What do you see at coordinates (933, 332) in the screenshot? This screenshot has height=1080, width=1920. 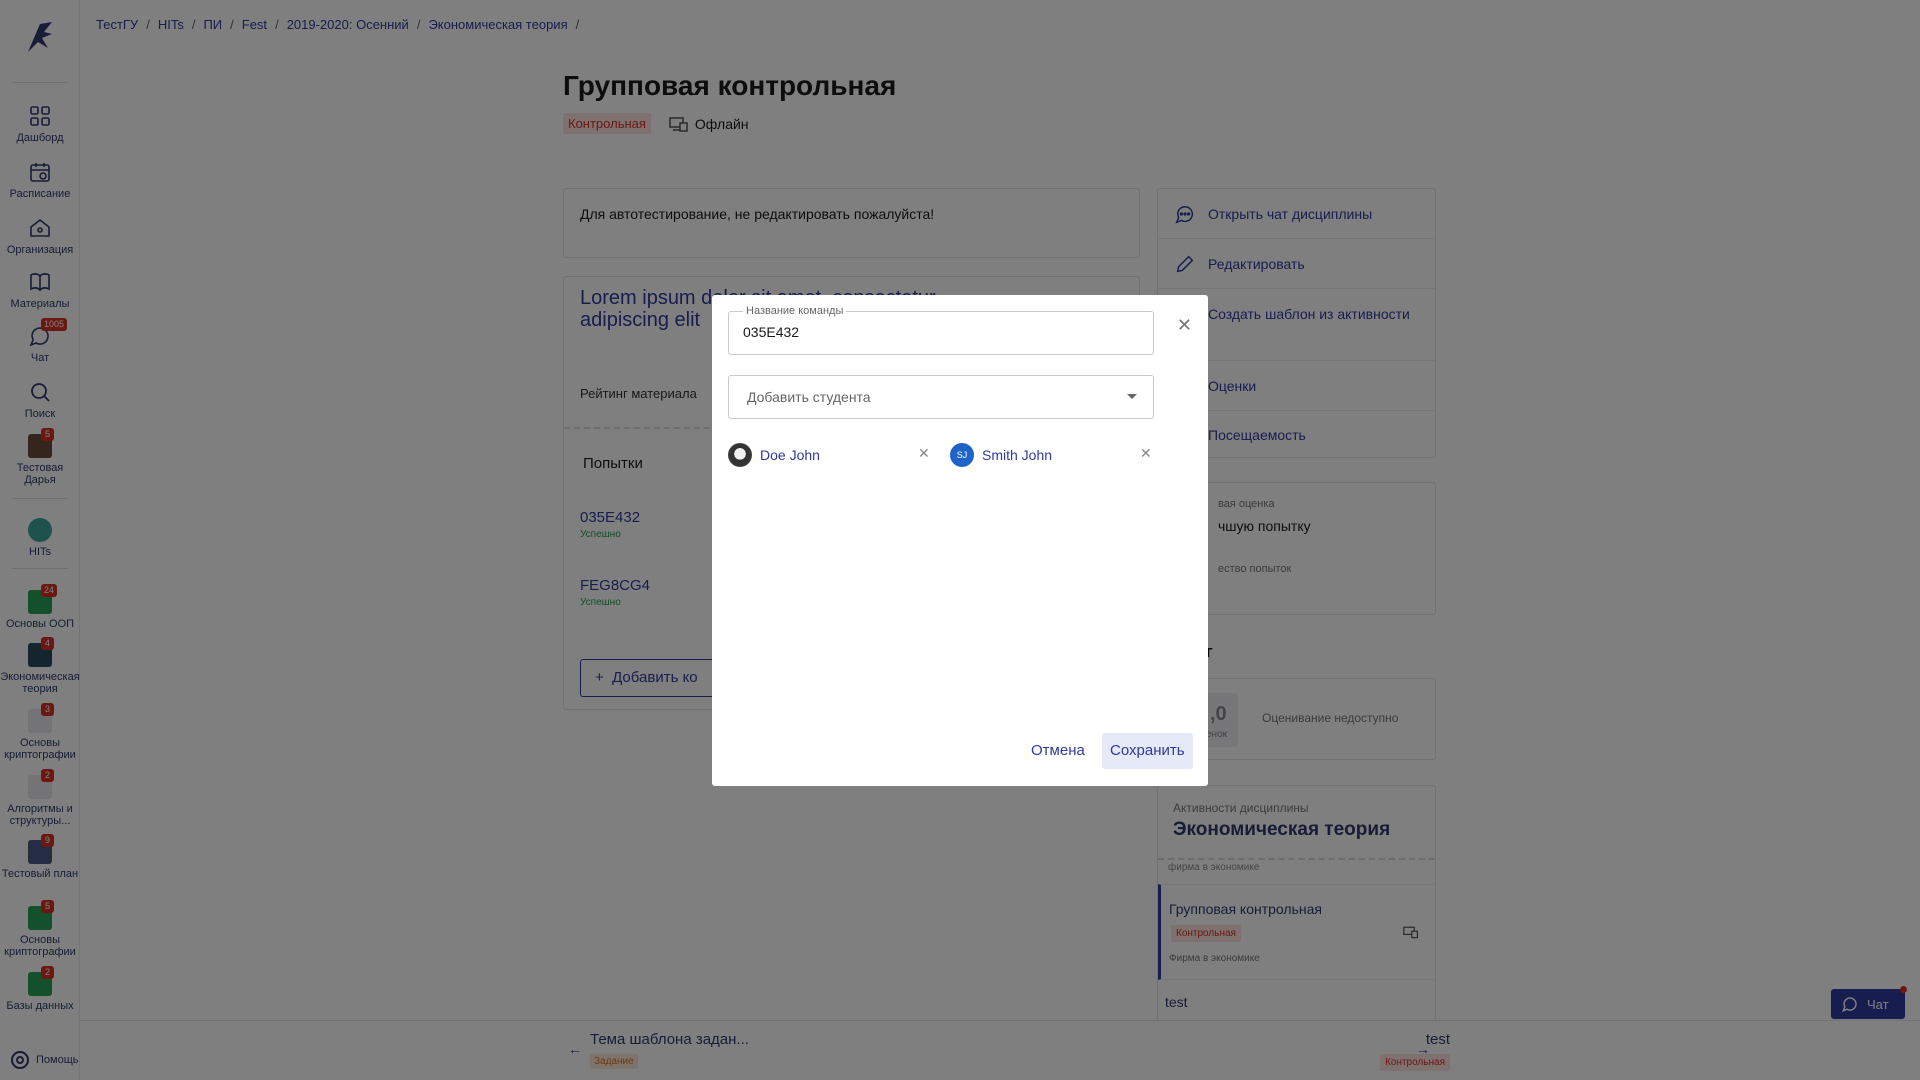 I see `team-name-input` at bounding box center [933, 332].